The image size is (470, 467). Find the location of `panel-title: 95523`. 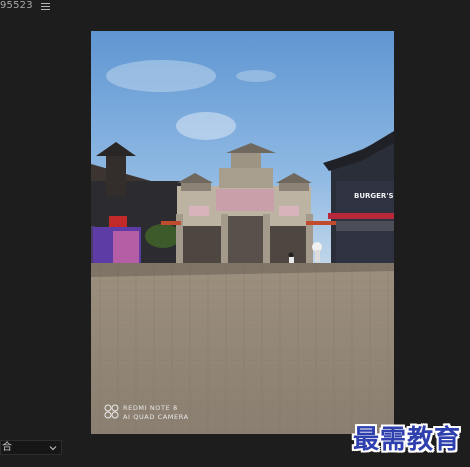

panel-title: 95523 is located at coordinates (16, 5).